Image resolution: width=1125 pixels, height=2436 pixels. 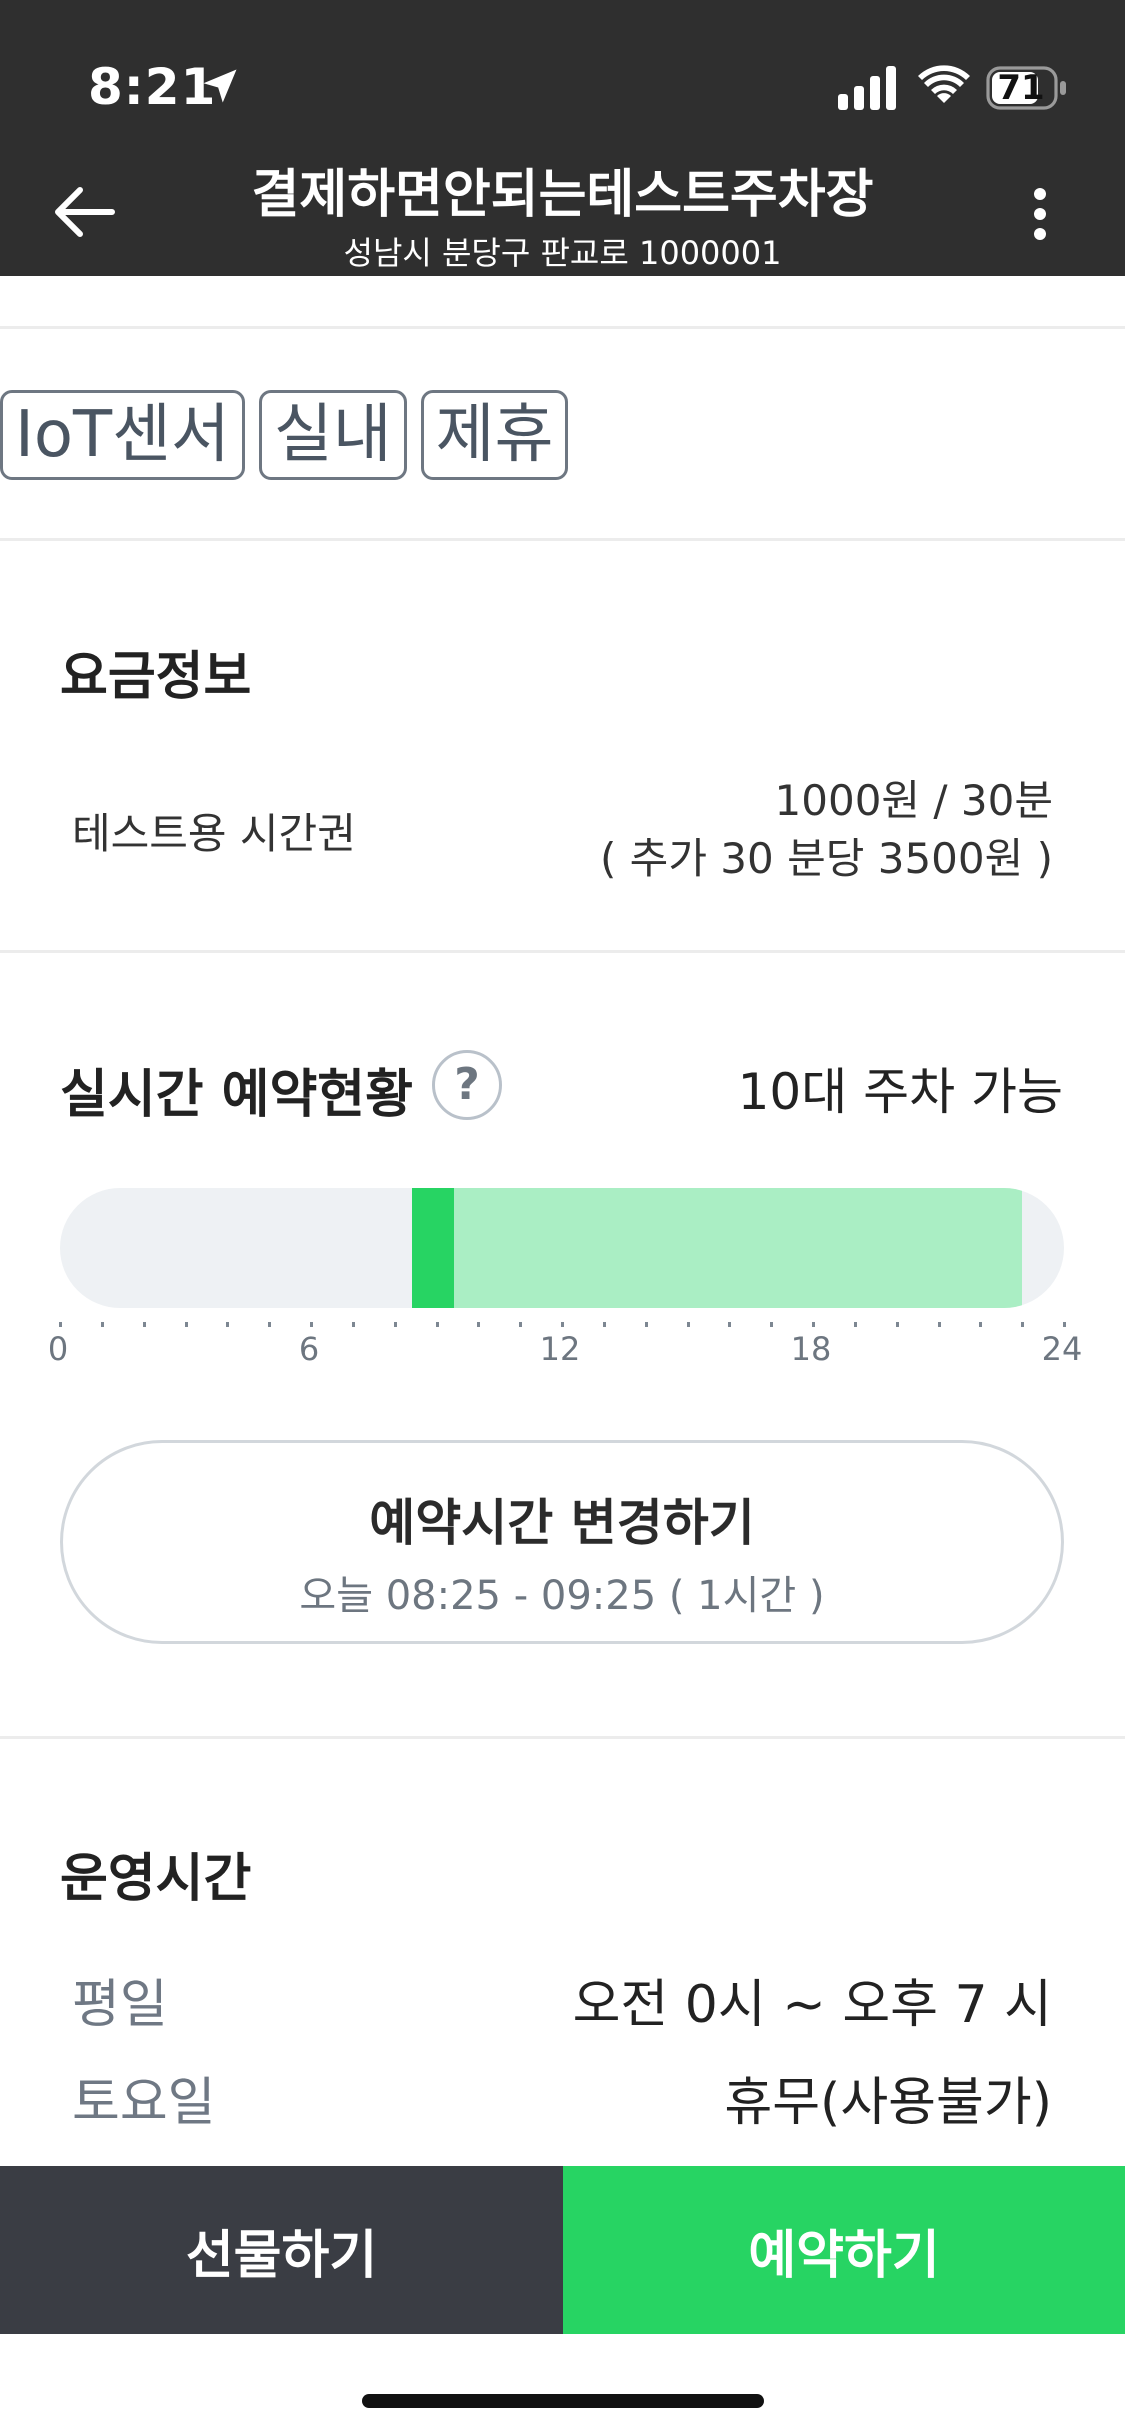 I want to click on page-title: 결제하면안되는테스트주차장, so click(x=562, y=195).